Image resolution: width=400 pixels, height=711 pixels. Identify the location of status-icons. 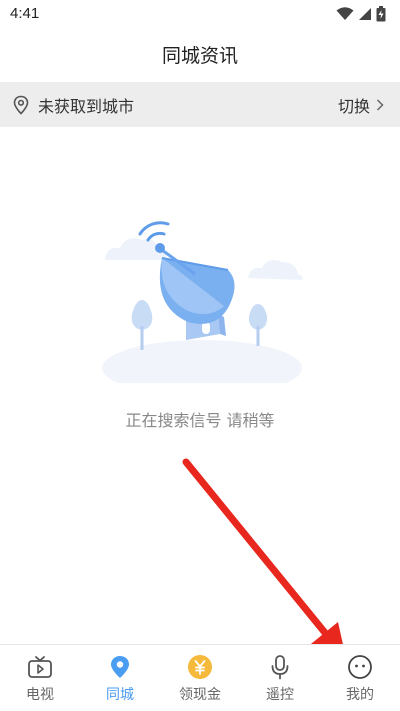
(361, 14).